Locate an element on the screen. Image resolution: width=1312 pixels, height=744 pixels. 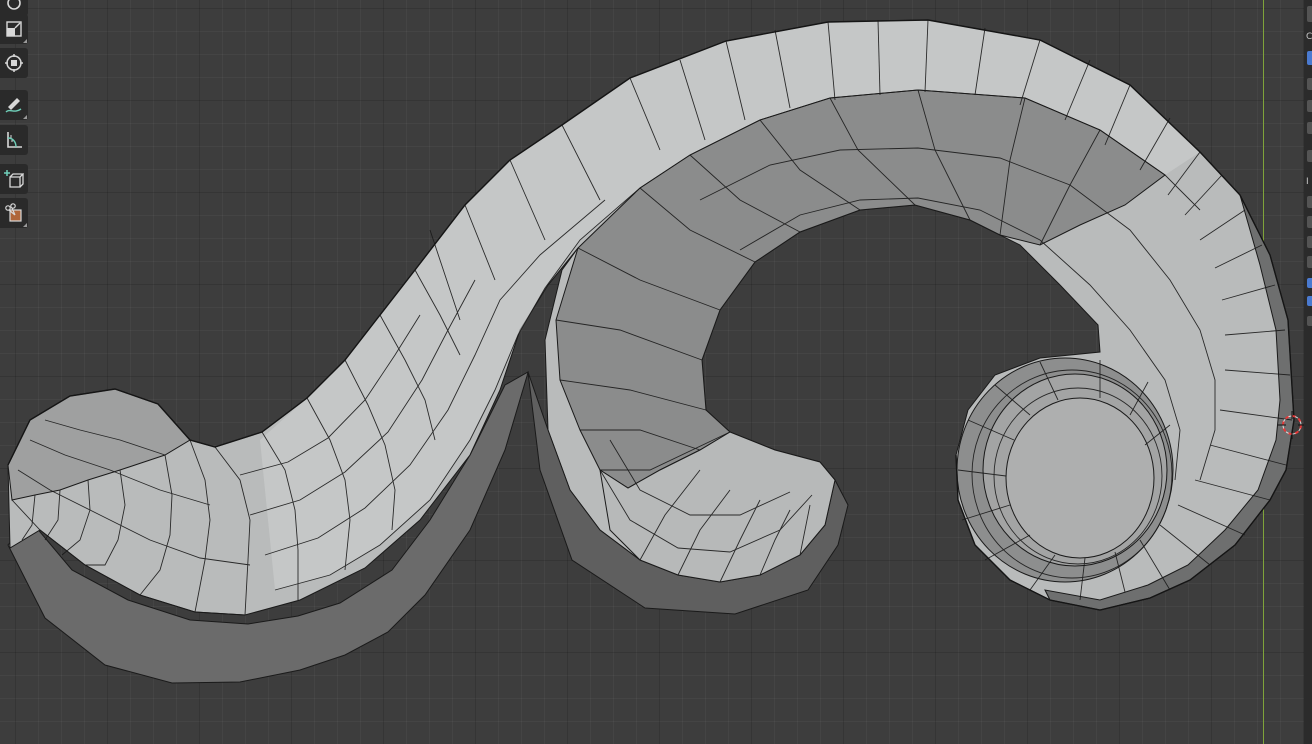
measure-icon is located at coordinates (14, 140).